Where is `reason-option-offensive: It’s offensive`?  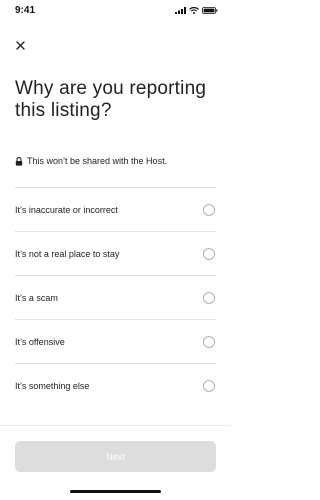
reason-option-offensive: It’s offensive is located at coordinates (115, 341).